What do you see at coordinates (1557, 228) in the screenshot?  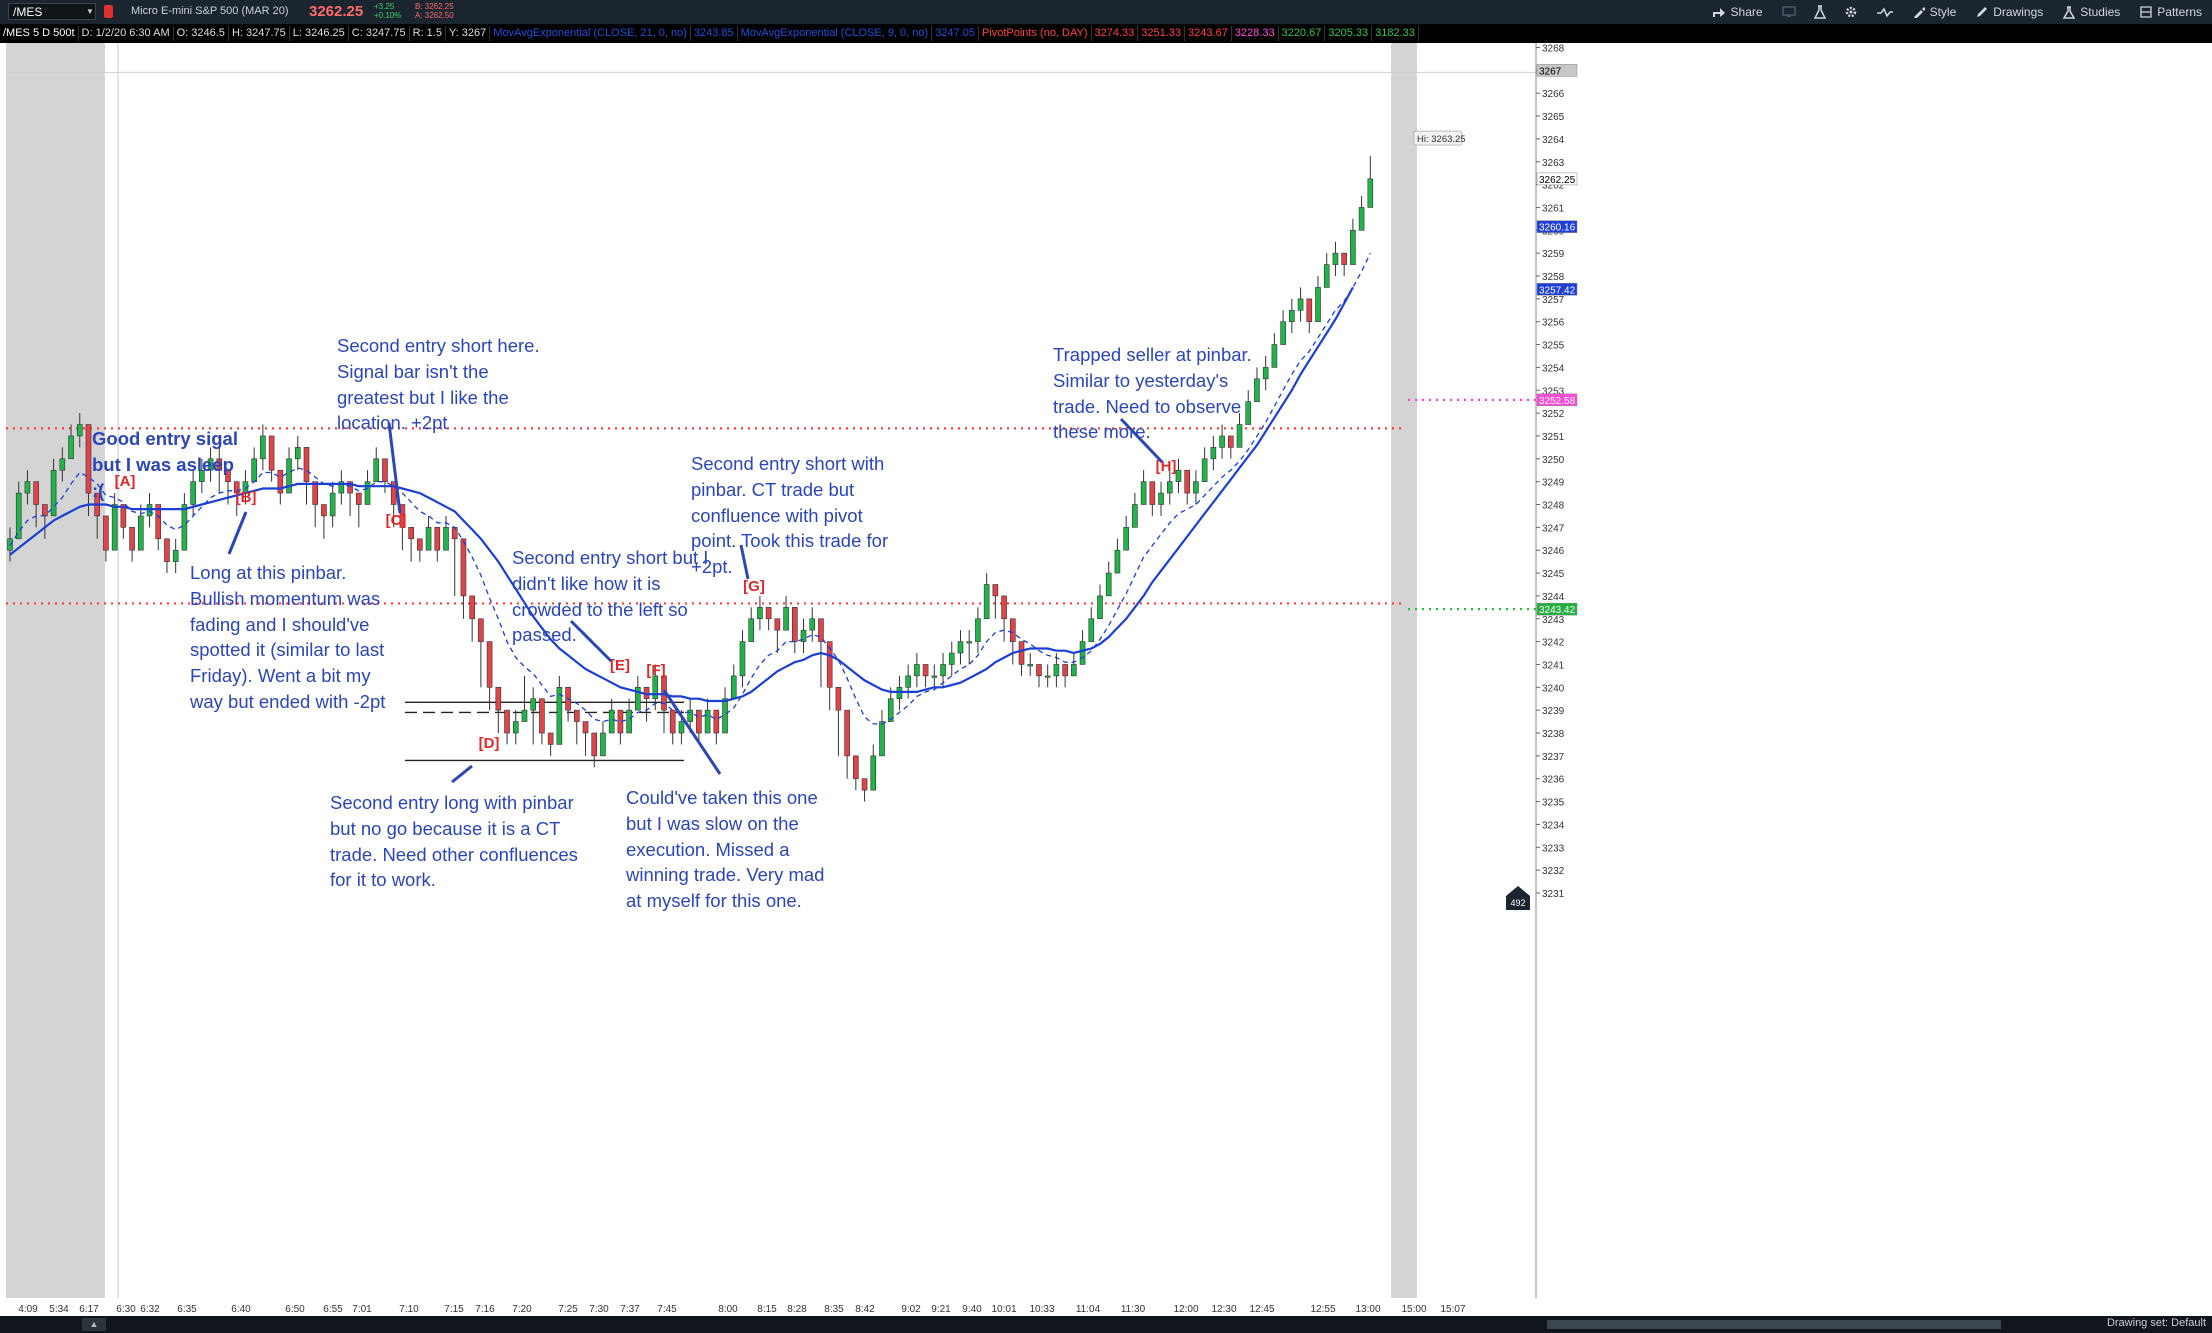 I see `price-label: 3260.16` at bounding box center [1557, 228].